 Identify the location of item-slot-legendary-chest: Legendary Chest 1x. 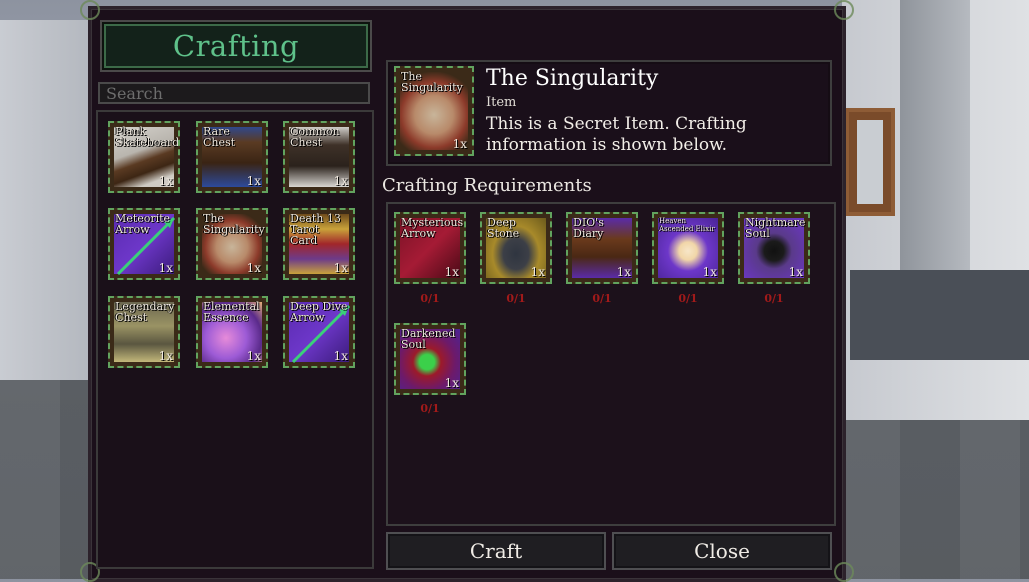
(144, 332).